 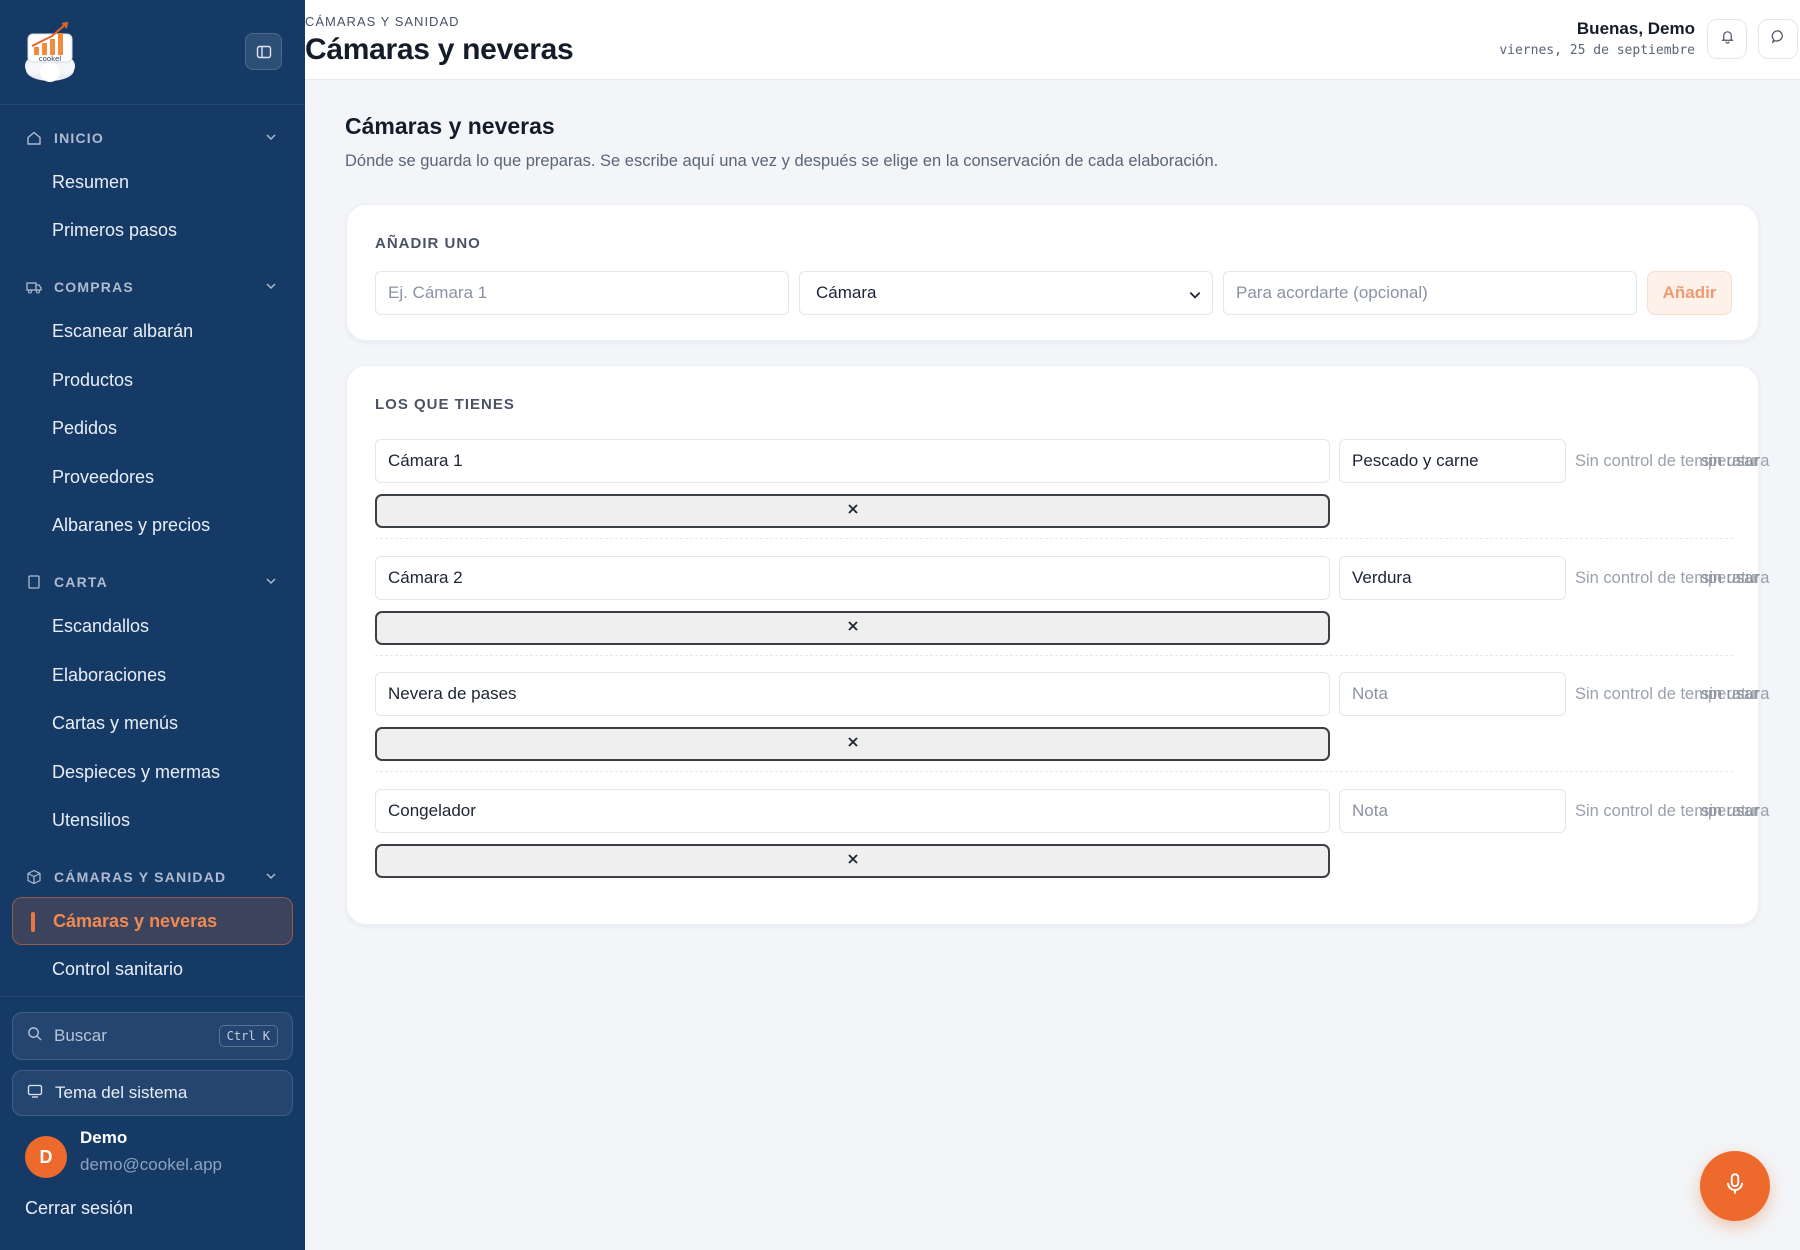 I want to click on sidebar-item-cartas-menus: Cartas y menús, so click(x=152, y=723).